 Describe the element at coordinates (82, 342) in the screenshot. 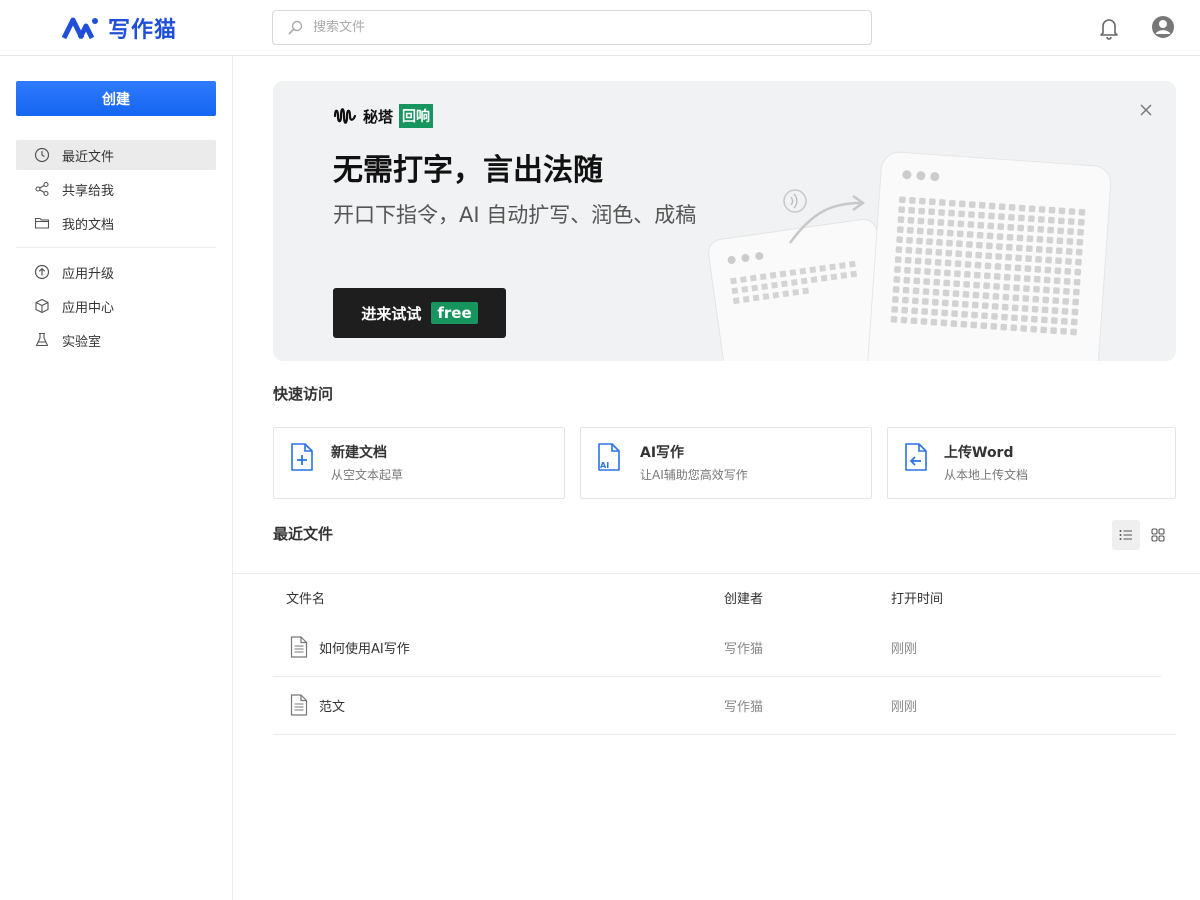

I see `sidebar-item-label: 实验室` at that location.